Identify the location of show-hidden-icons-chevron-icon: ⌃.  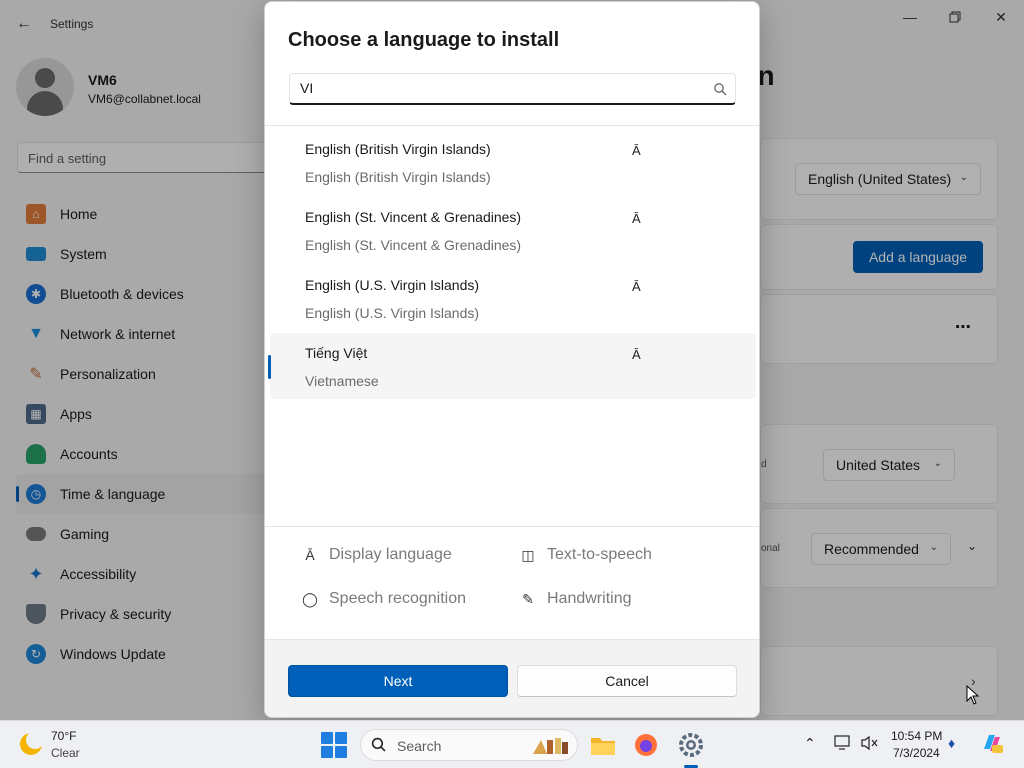
(810, 743).